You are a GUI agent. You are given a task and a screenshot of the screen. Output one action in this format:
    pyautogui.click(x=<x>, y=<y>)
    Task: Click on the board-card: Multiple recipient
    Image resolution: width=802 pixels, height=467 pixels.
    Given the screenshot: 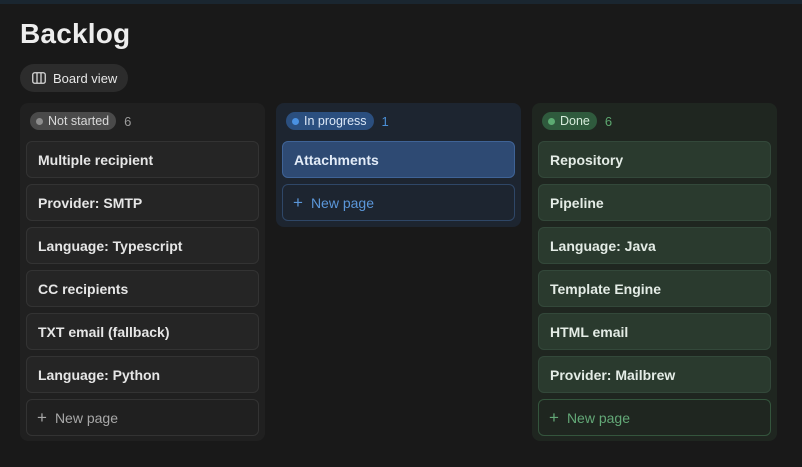 What is the action you would take?
    pyautogui.click(x=142, y=159)
    